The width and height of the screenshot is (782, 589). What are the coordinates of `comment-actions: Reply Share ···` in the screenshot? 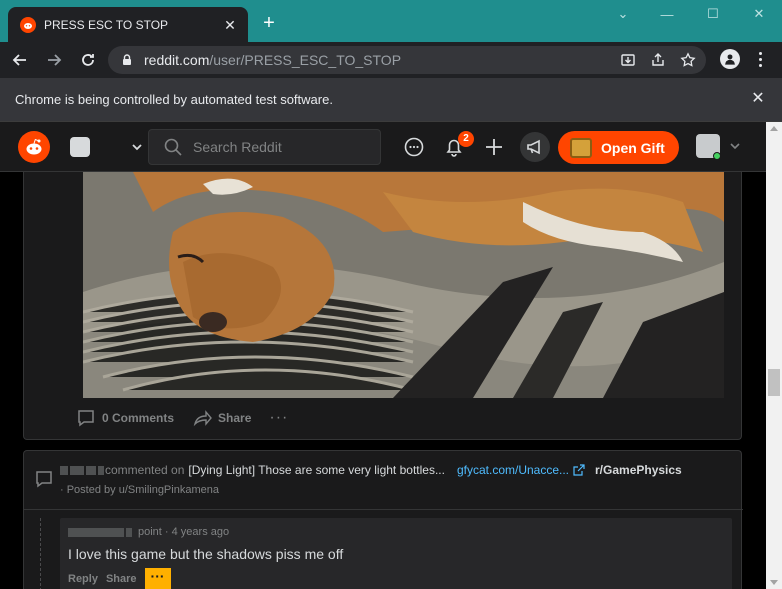 It's located at (119, 578).